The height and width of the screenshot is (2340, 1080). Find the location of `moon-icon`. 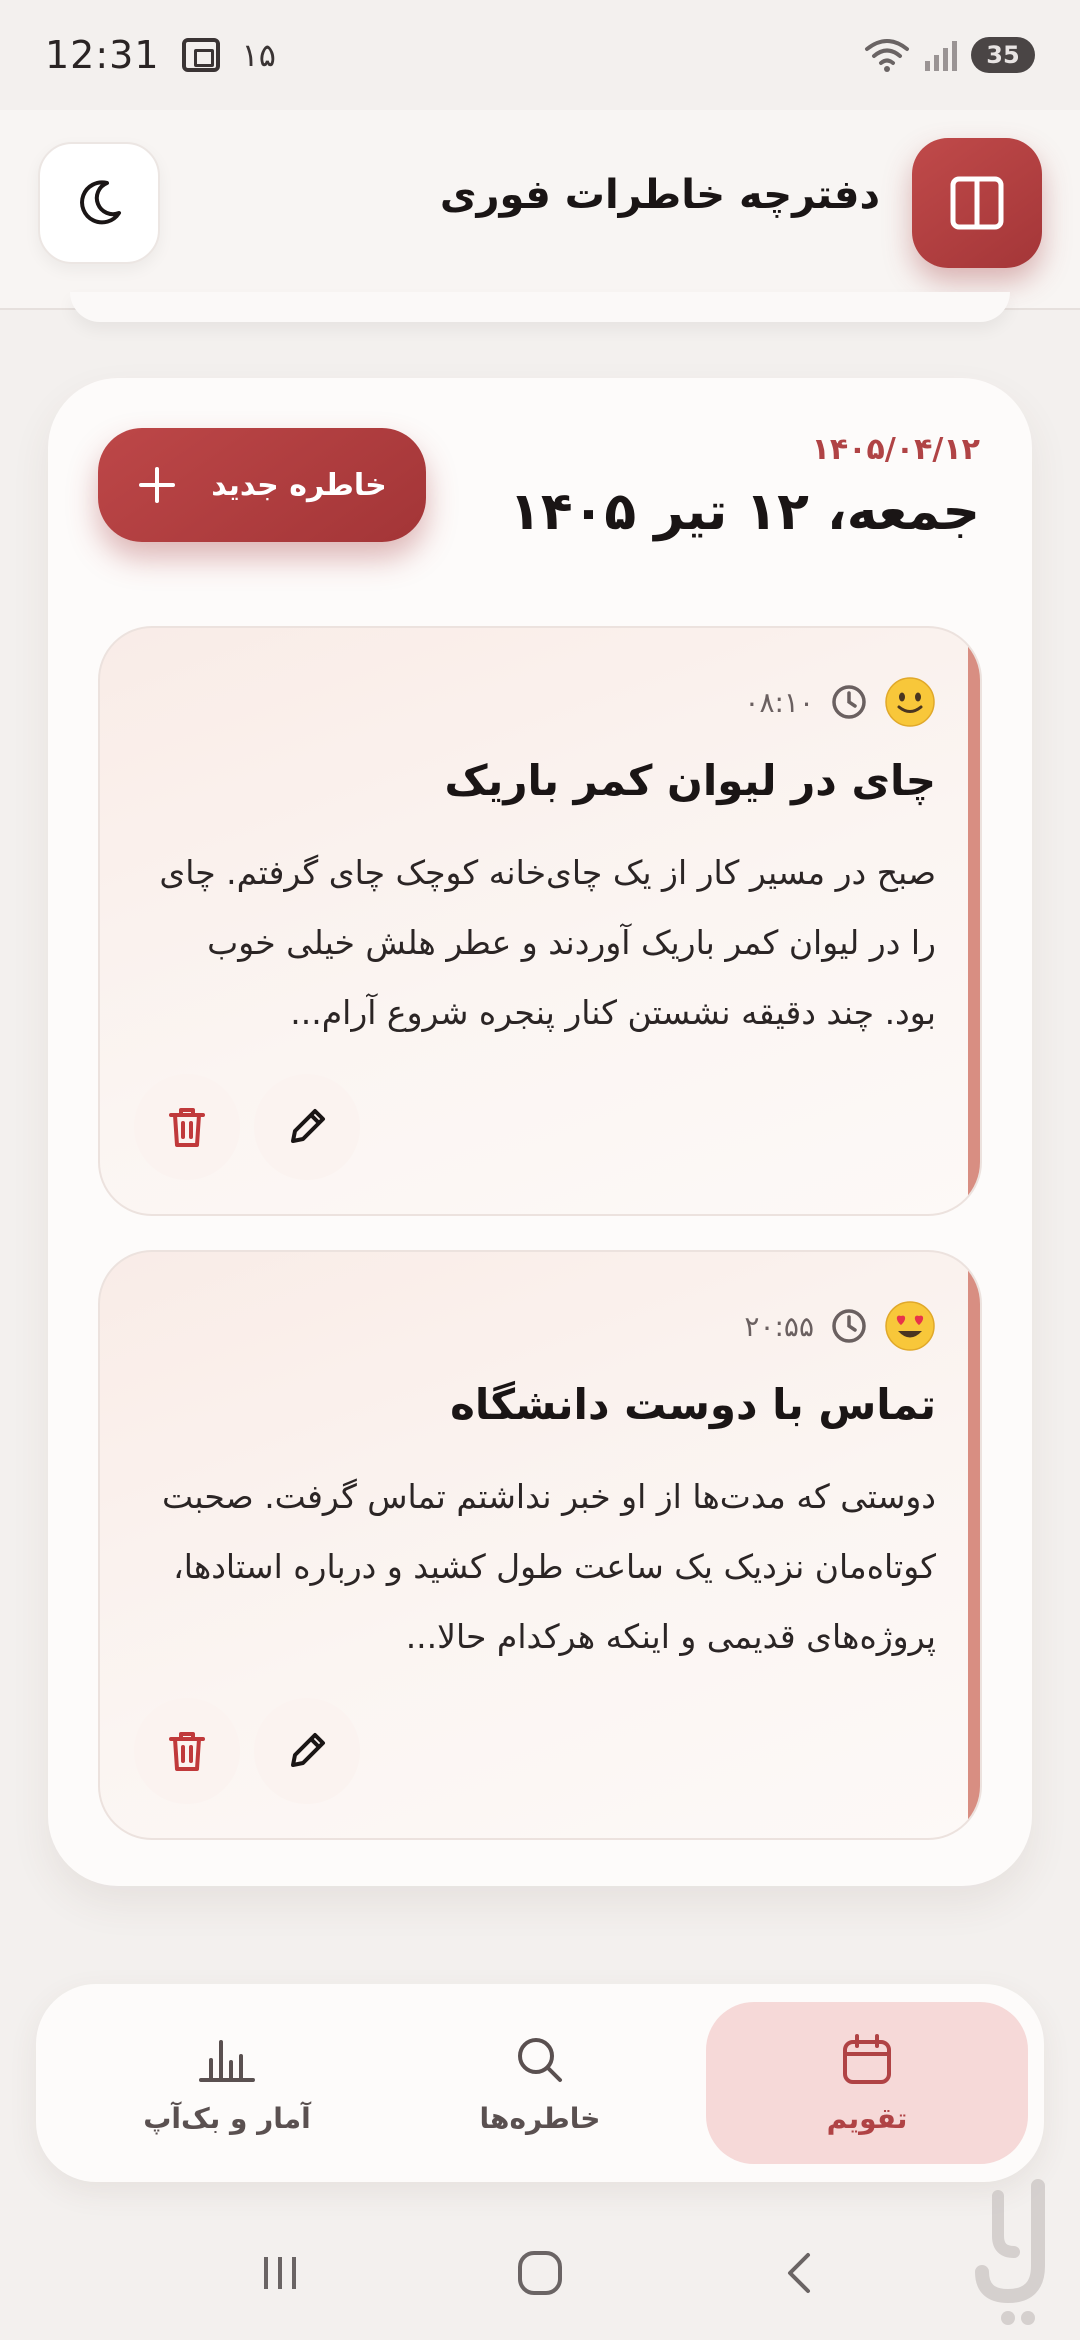

moon-icon is located at coordinates (100, 202).